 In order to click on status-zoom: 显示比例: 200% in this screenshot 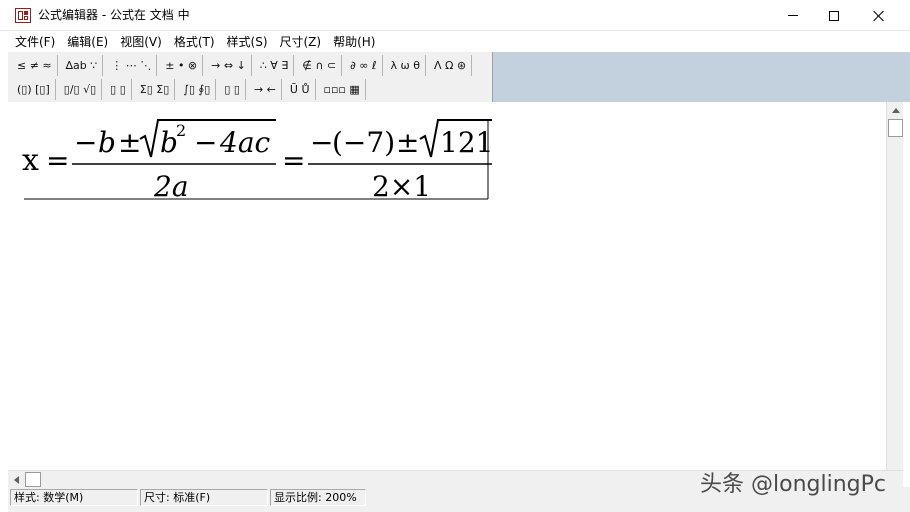, I will do `click(318, 497)`.